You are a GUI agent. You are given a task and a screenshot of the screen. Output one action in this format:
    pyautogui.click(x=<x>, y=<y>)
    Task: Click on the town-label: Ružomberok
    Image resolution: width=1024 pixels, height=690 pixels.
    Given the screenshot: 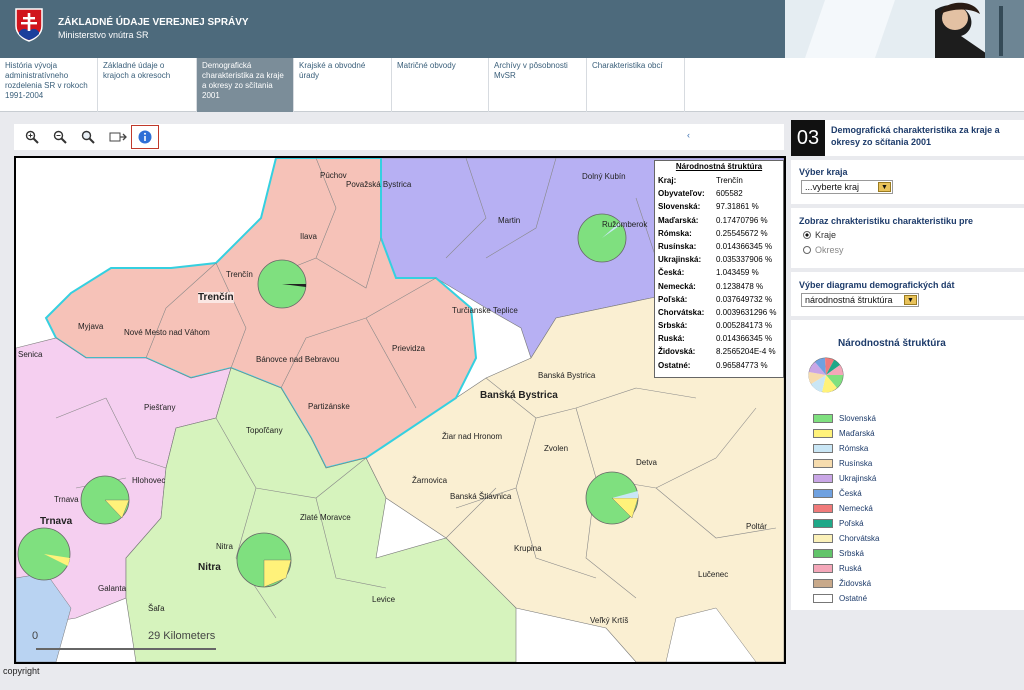 What is the action you would take?
    pyautogui.click(x=625, y=224)
    